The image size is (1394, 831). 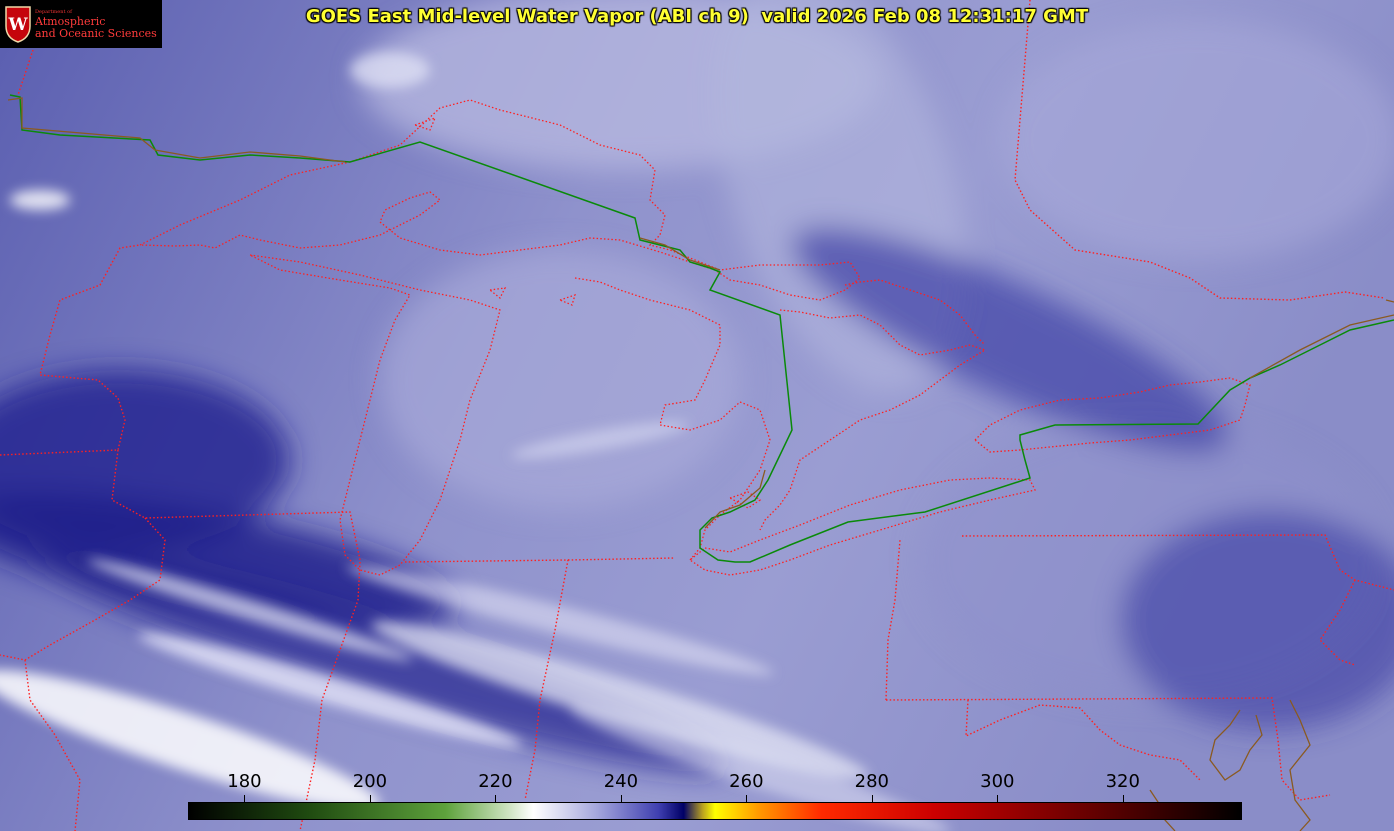 I want to click on colorbar-tick-label: 320, so click(x=1122, y=781).